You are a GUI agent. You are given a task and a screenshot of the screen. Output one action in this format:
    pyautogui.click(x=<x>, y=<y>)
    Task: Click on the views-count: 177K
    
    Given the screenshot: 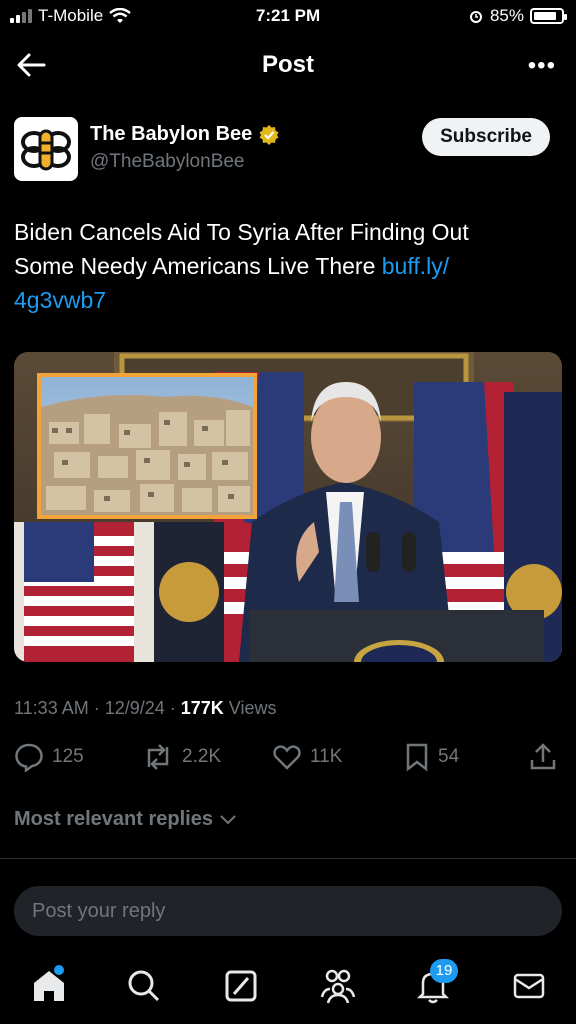 What is the action you would take?
    pyautogui.click(x=202, y=708)
    